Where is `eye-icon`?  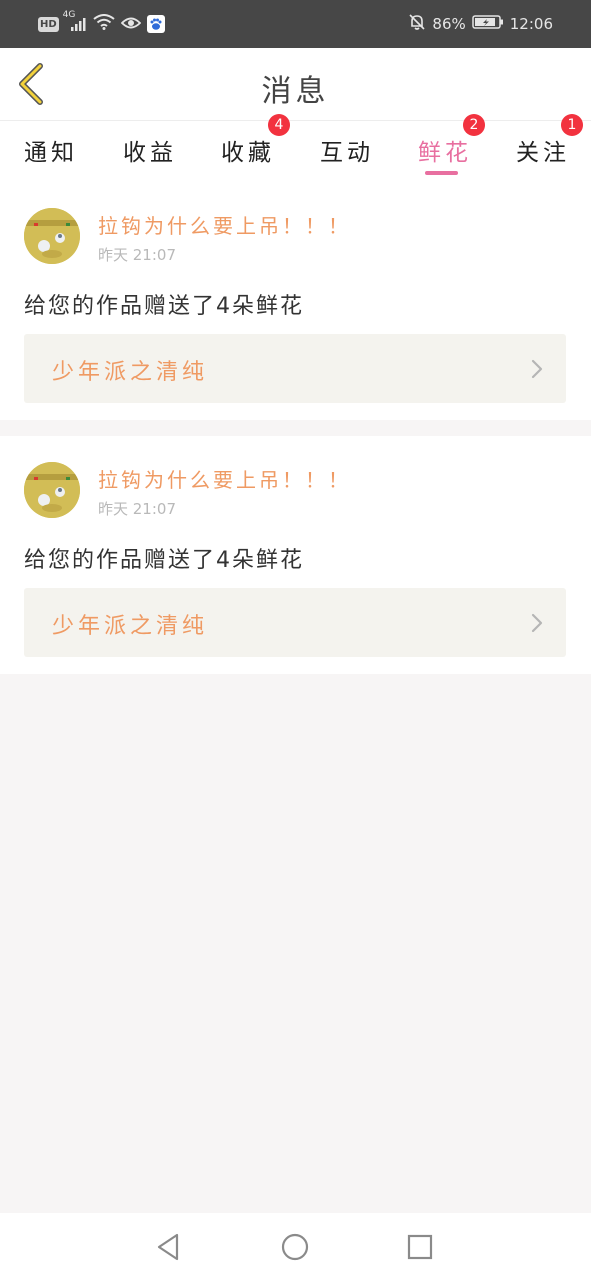 eye-icon is located at coordinates (130, 24).